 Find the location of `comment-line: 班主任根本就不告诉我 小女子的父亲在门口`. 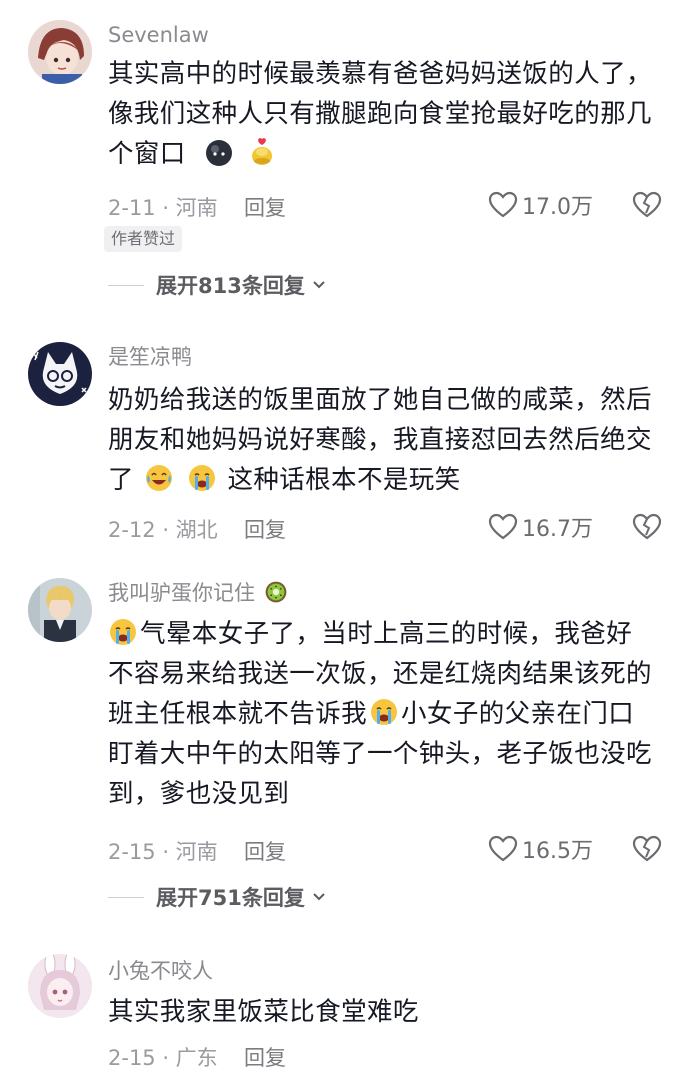

comment-line: 班主任根本就不告诉我 小女子的父亲在门口 is located at coordinates (382, 714).